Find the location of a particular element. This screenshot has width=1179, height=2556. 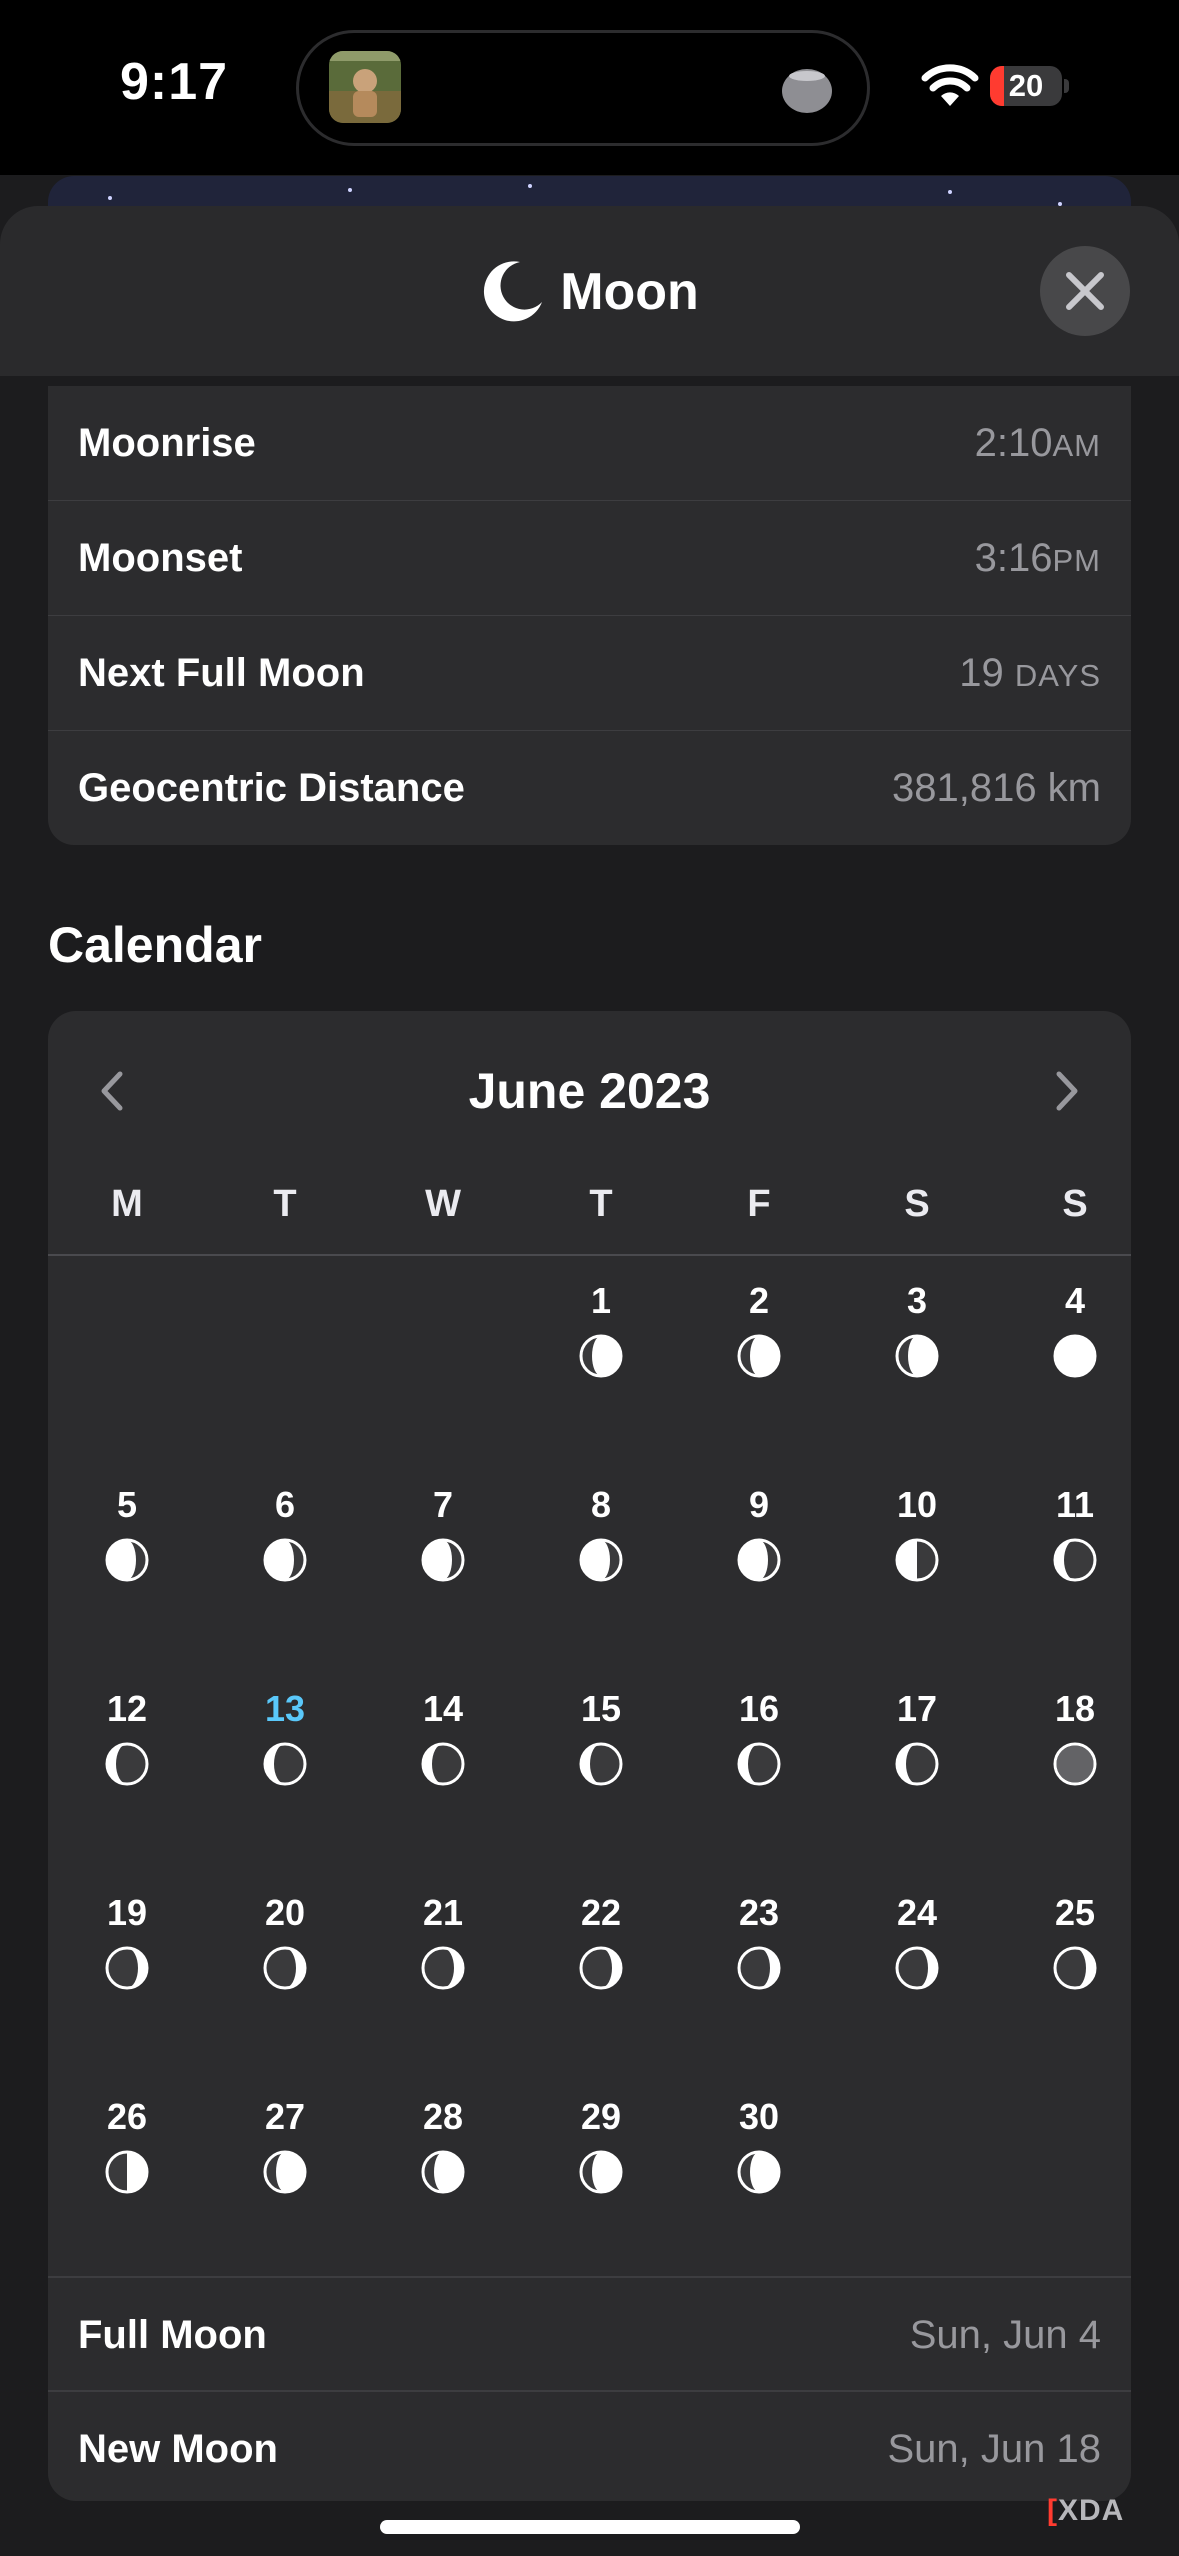

calendar-day: 10 is located at coordinates (917, 1555).